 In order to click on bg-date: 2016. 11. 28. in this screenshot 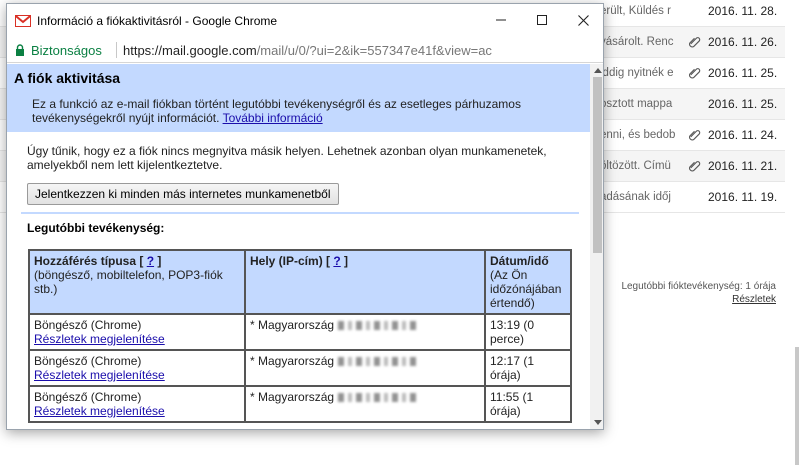, I will do `click(743, 11)`.